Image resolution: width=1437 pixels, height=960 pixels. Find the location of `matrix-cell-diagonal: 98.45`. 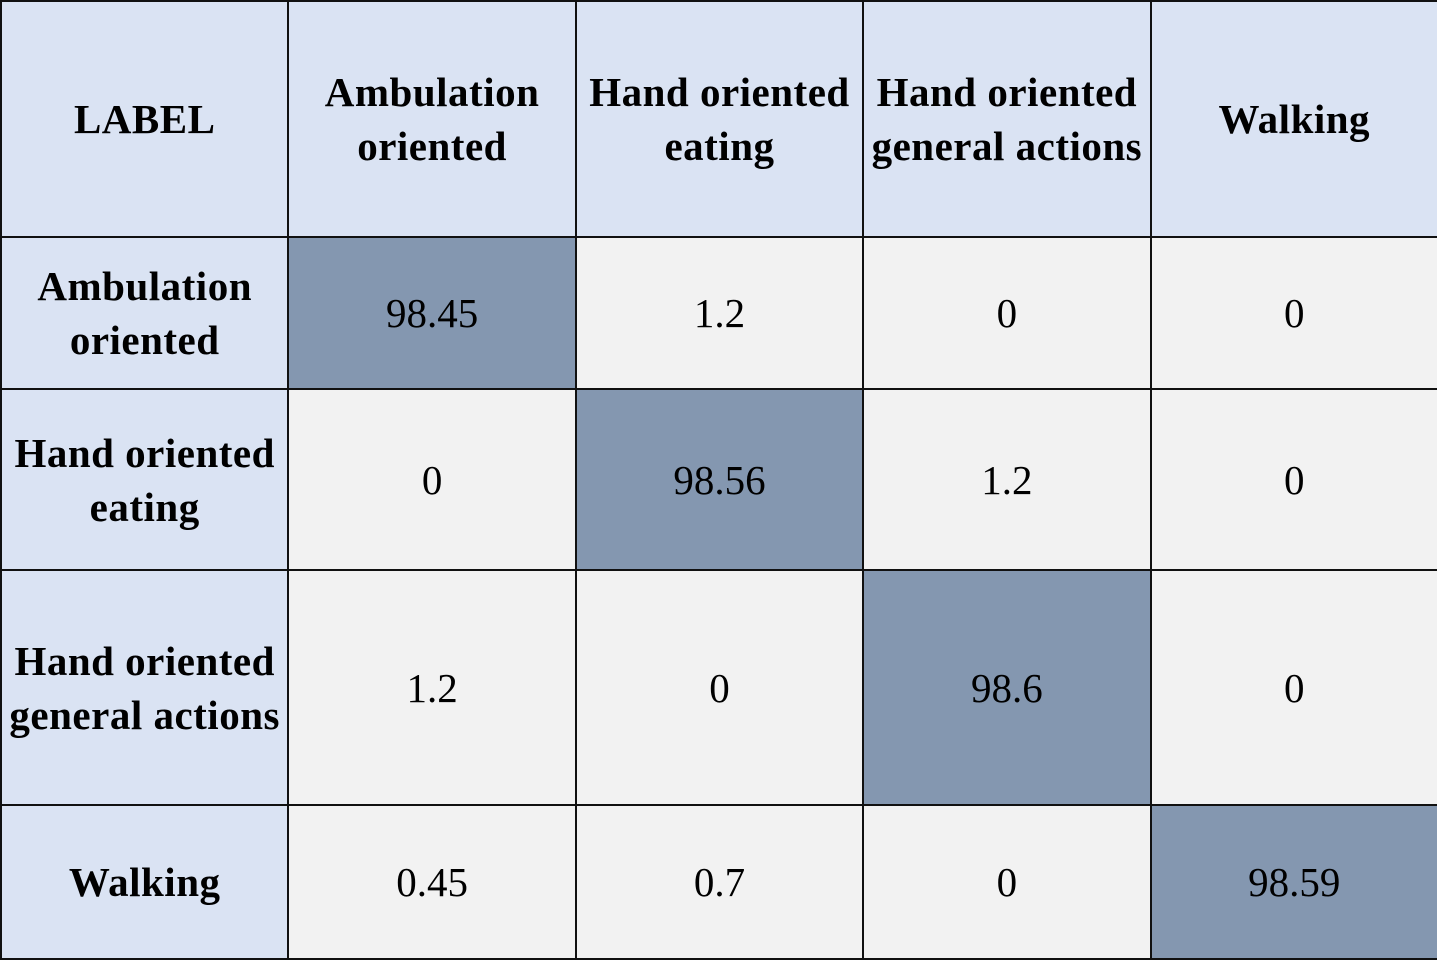

matrix-cell-diagonal: 98.45 is located at coordinates (432, 313).